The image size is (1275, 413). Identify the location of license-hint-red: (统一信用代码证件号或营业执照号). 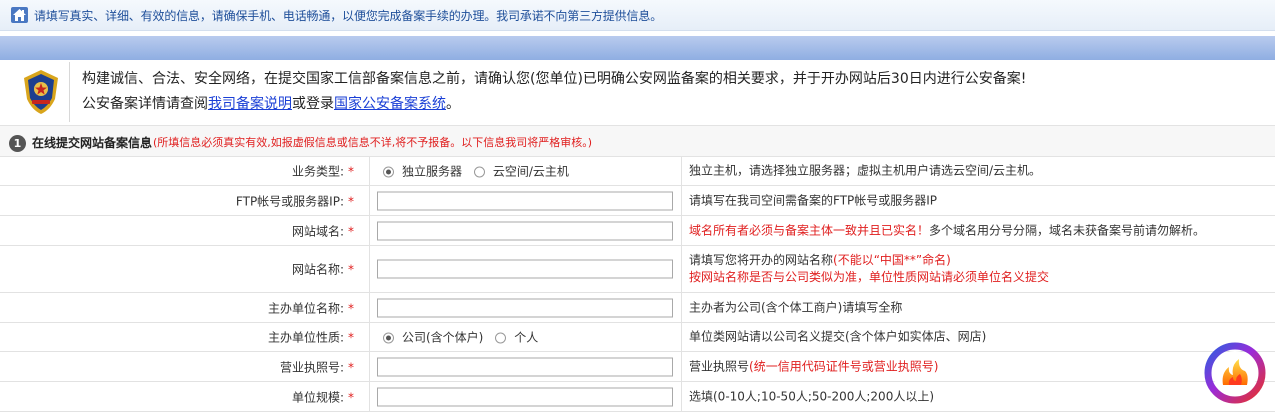
(844, 366).